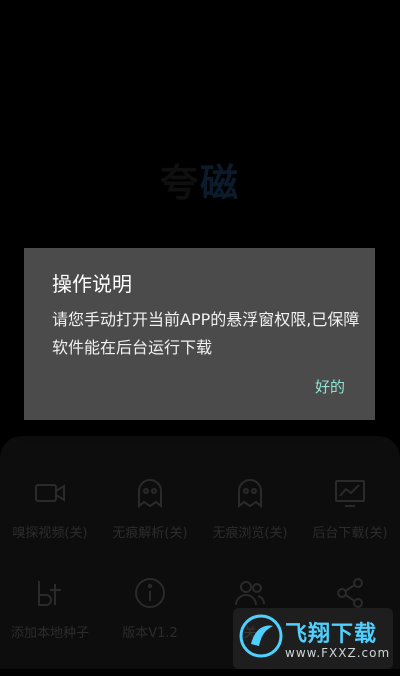  I want to click on menu-item-incognito-browse: 无痕浏览(关), so click(250, 526).